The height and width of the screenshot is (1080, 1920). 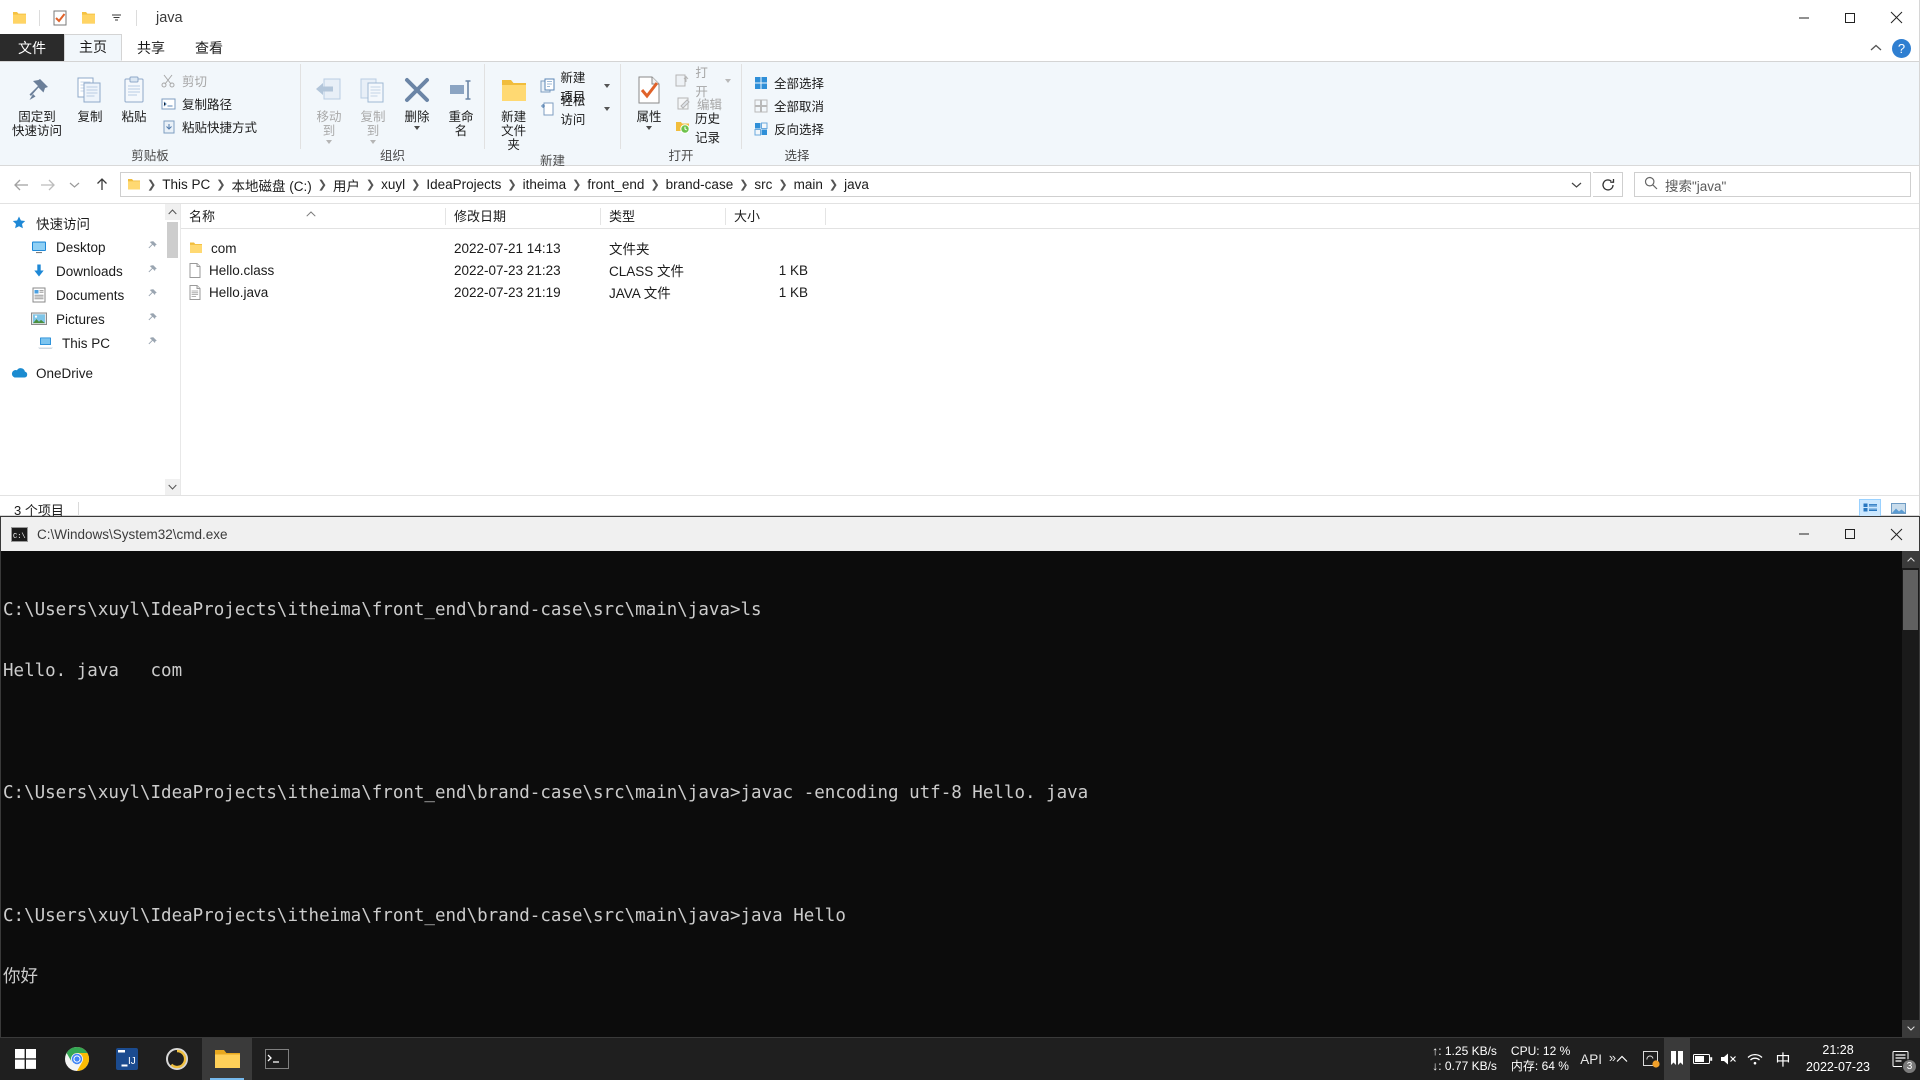 I want to click on overflow-chevron-icon: », so click(x=1612, y=1057).